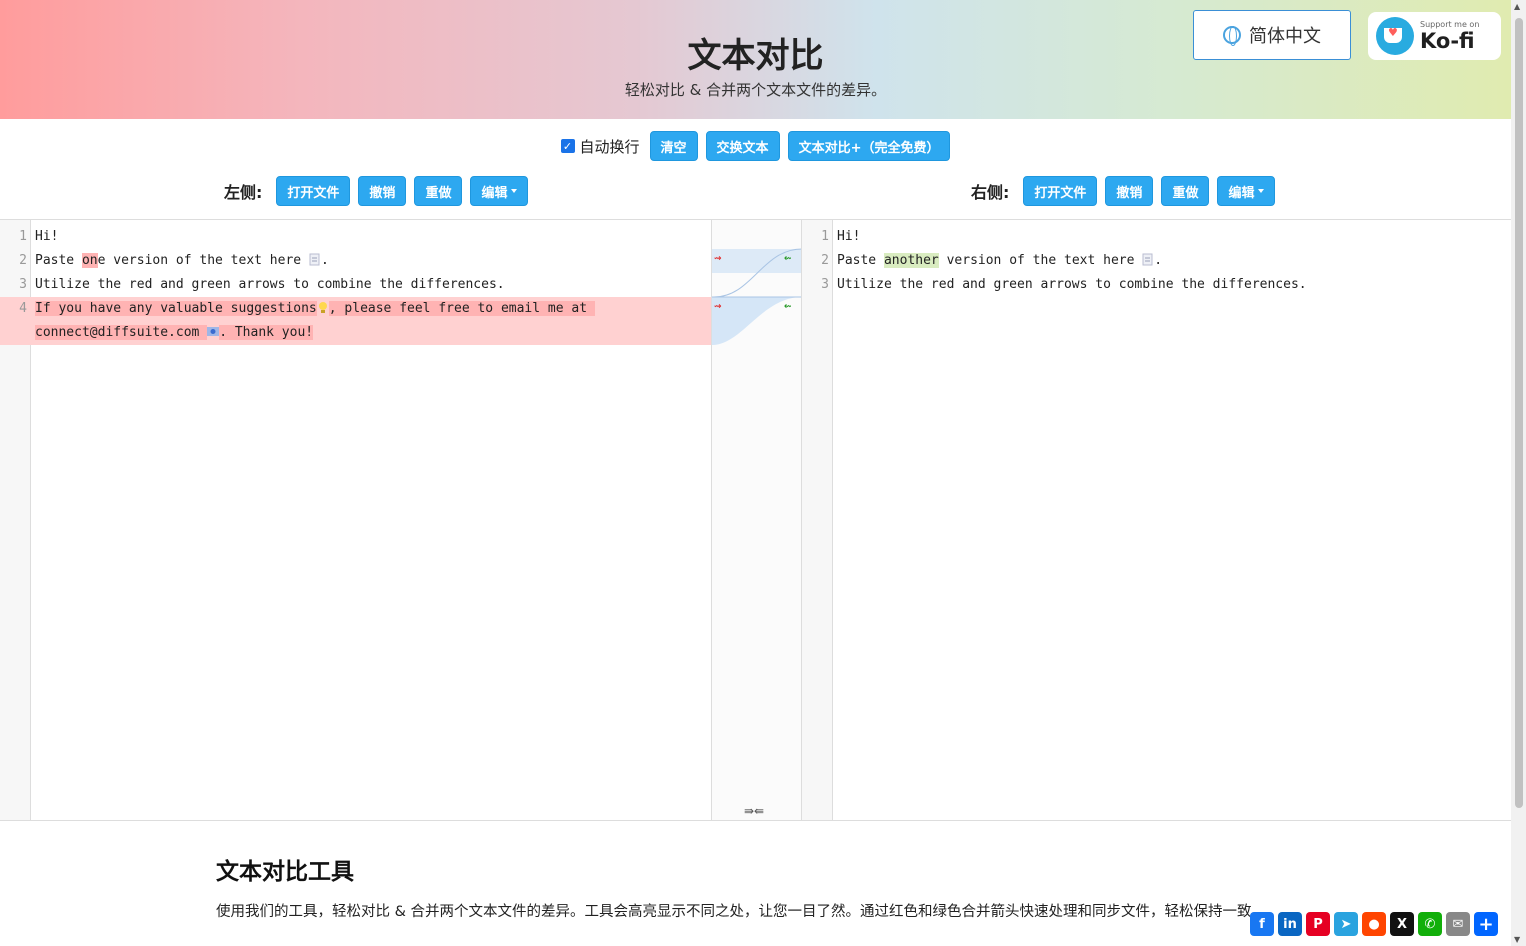  Describe the element at coordinates (1232, 36) in the screenshot. I see `globe-icon` at that location.